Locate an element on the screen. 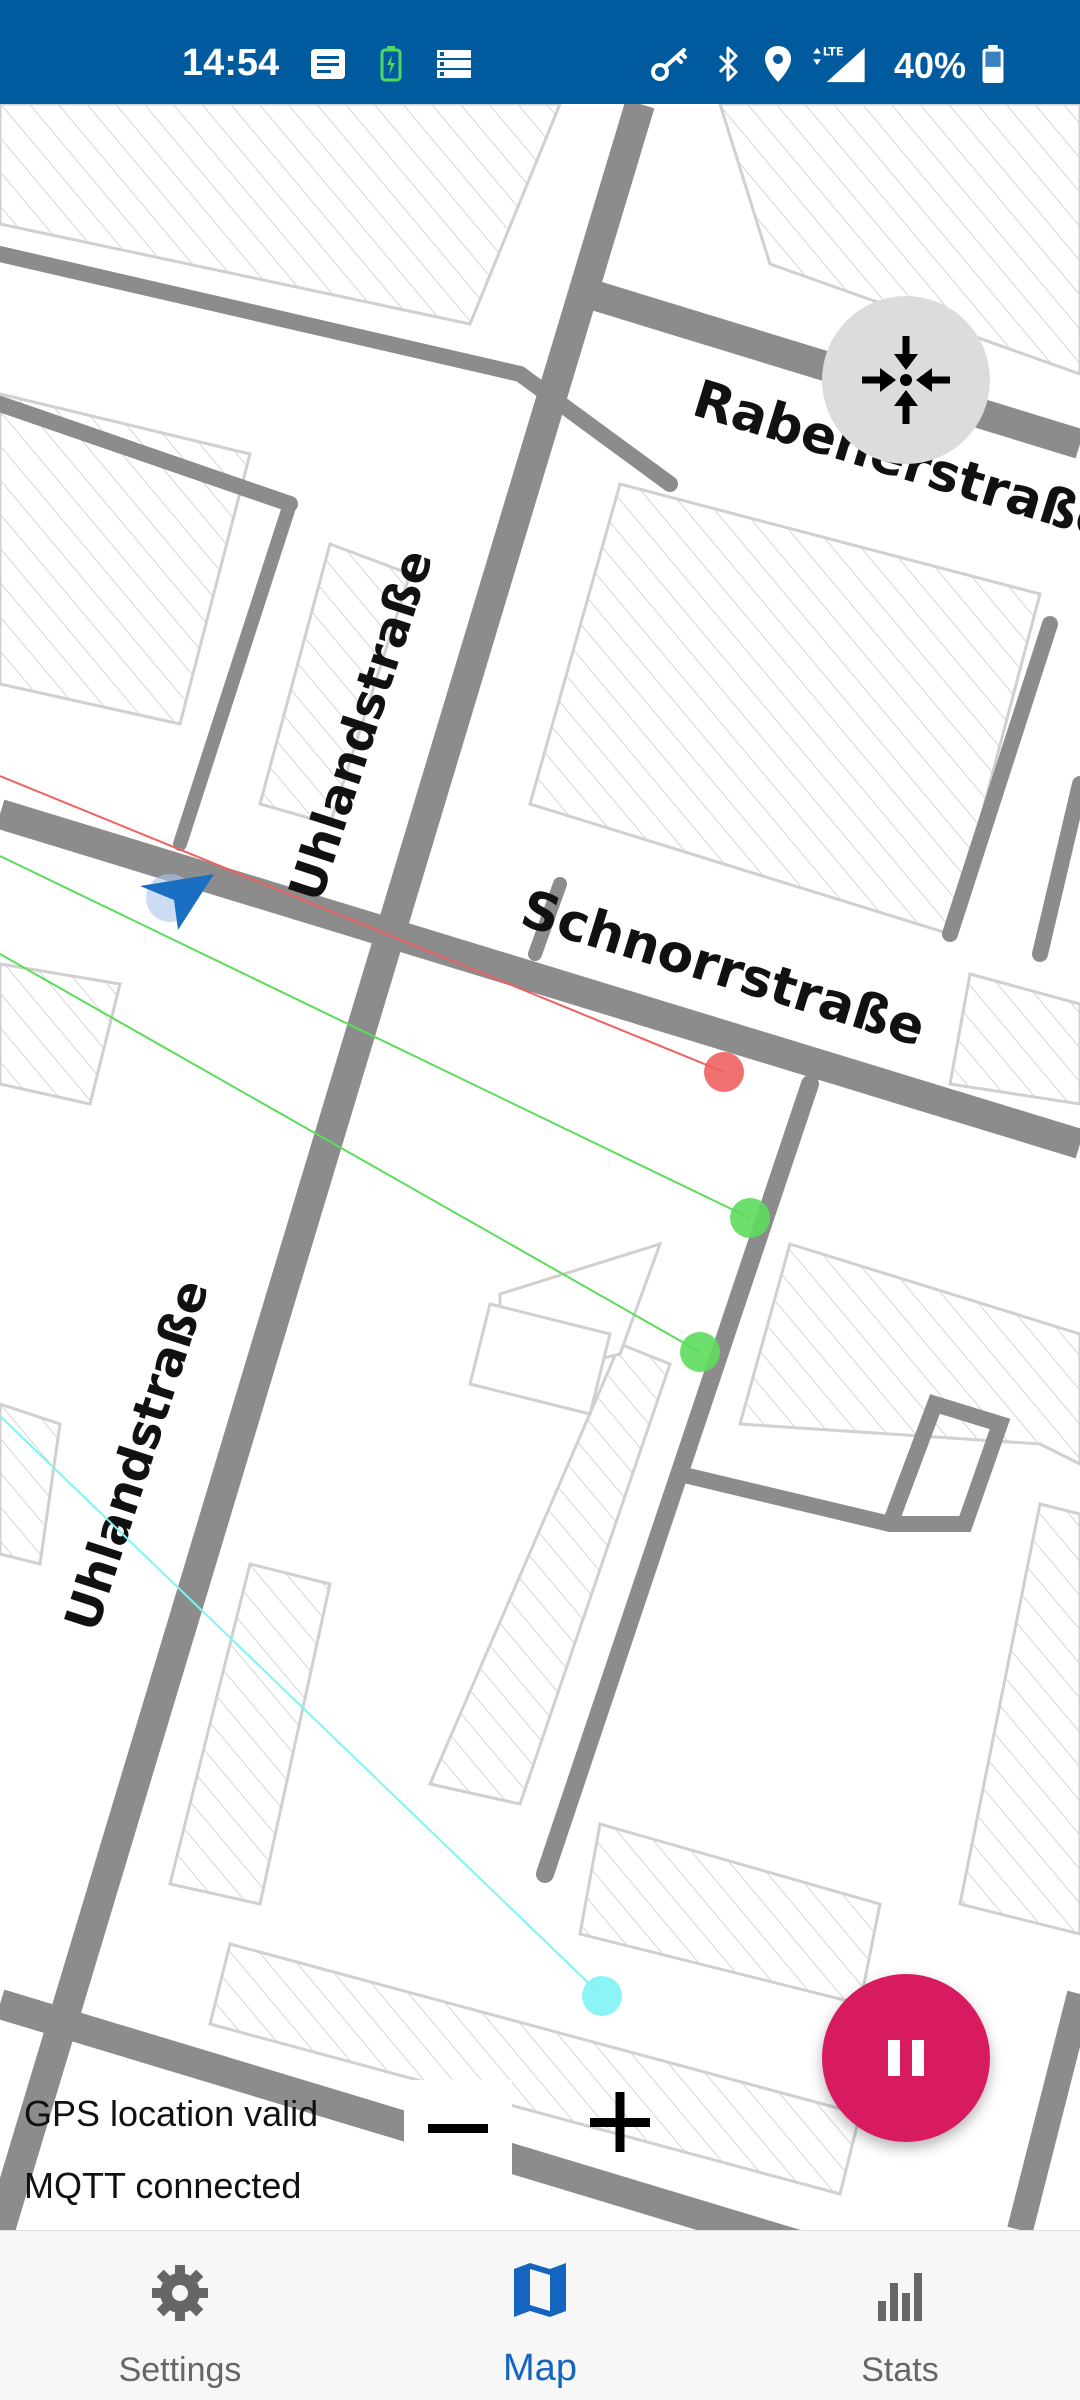 This screenshot has height=2400, width=1080. location-icon is located at coordinates (778, 64).